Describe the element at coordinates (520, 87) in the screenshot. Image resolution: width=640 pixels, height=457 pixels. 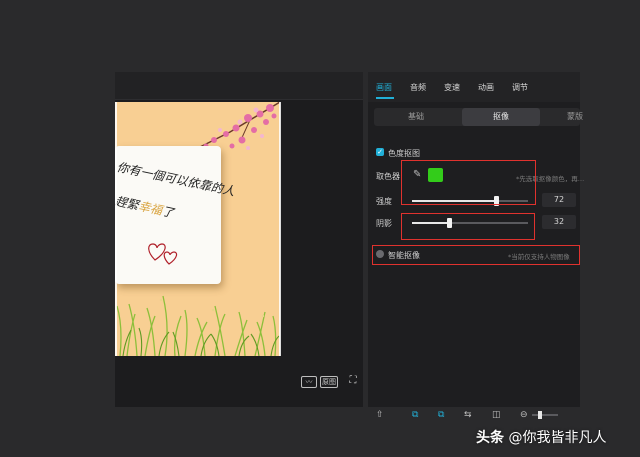
I see `tab-adjust: 调节` at that location.